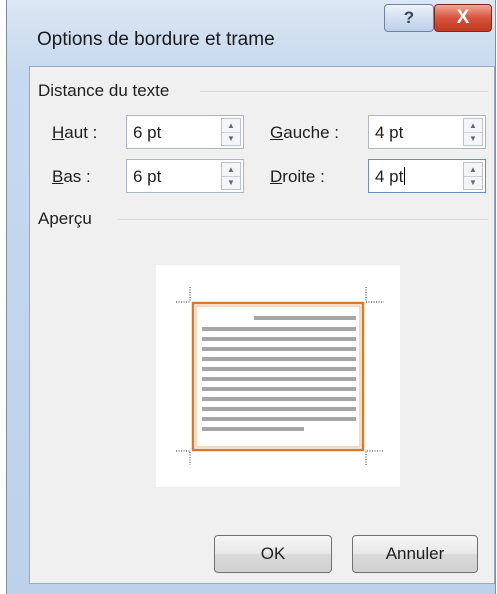  Describe the element at coordinates (58, 132) in the screenshot. I see `top-label-key: H` at that location.